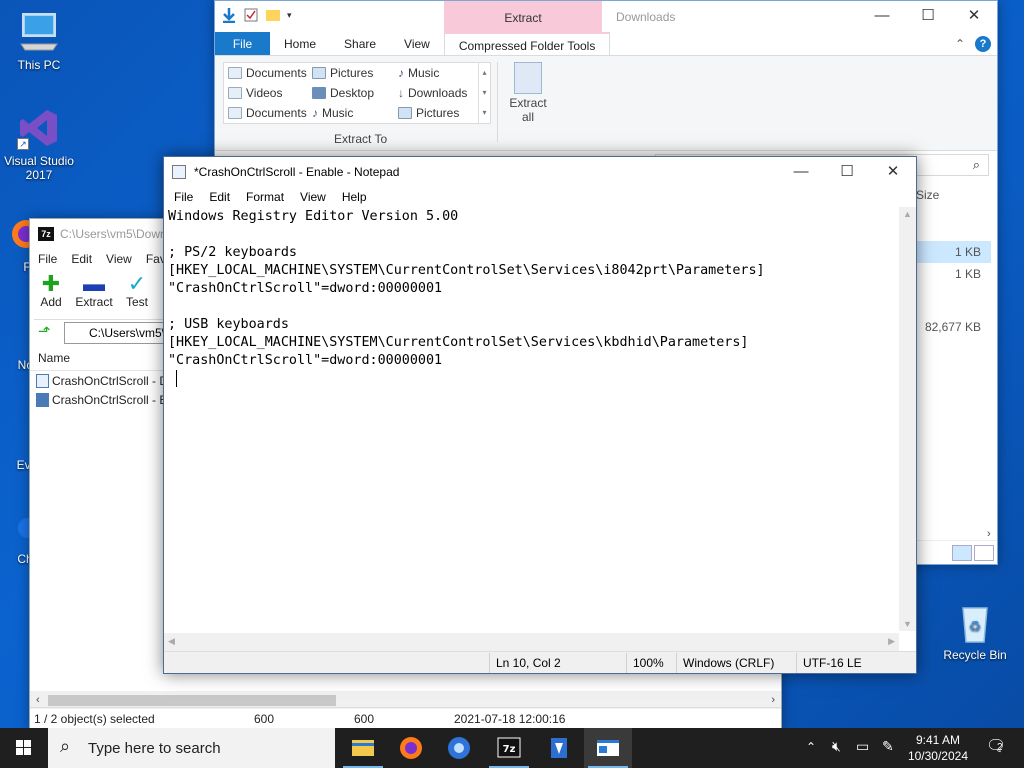 Image resolution: width=1024 pixels, height=768 pixels. I want to click on gallery-scroll: ▴ ▾ ▾, so click(484, 93).